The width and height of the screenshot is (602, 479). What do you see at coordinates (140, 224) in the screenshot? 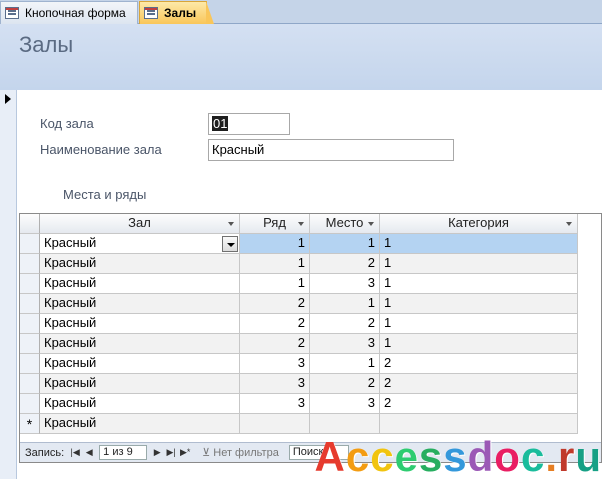
I see `column-header-hall: Зал` at bounding box center [140, 224].